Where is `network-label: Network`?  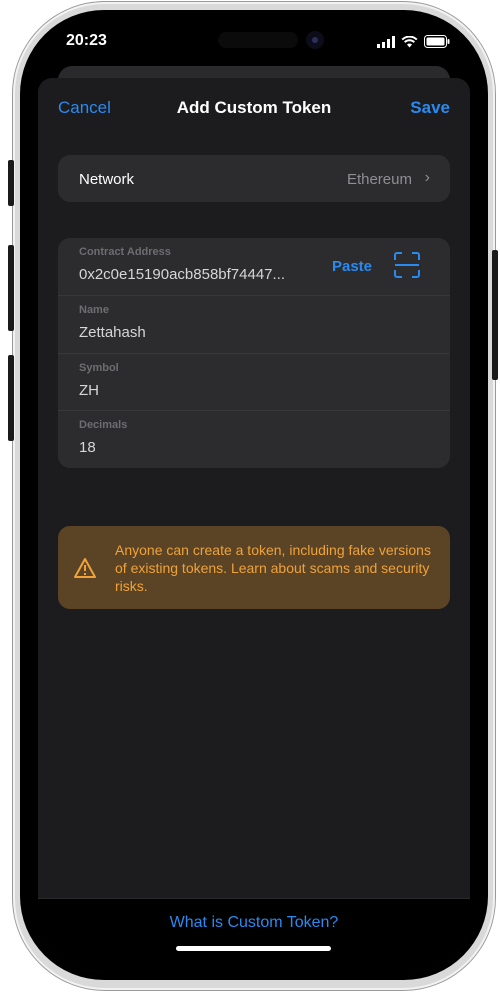 network-label: Network is located at coordinates (107, 179).